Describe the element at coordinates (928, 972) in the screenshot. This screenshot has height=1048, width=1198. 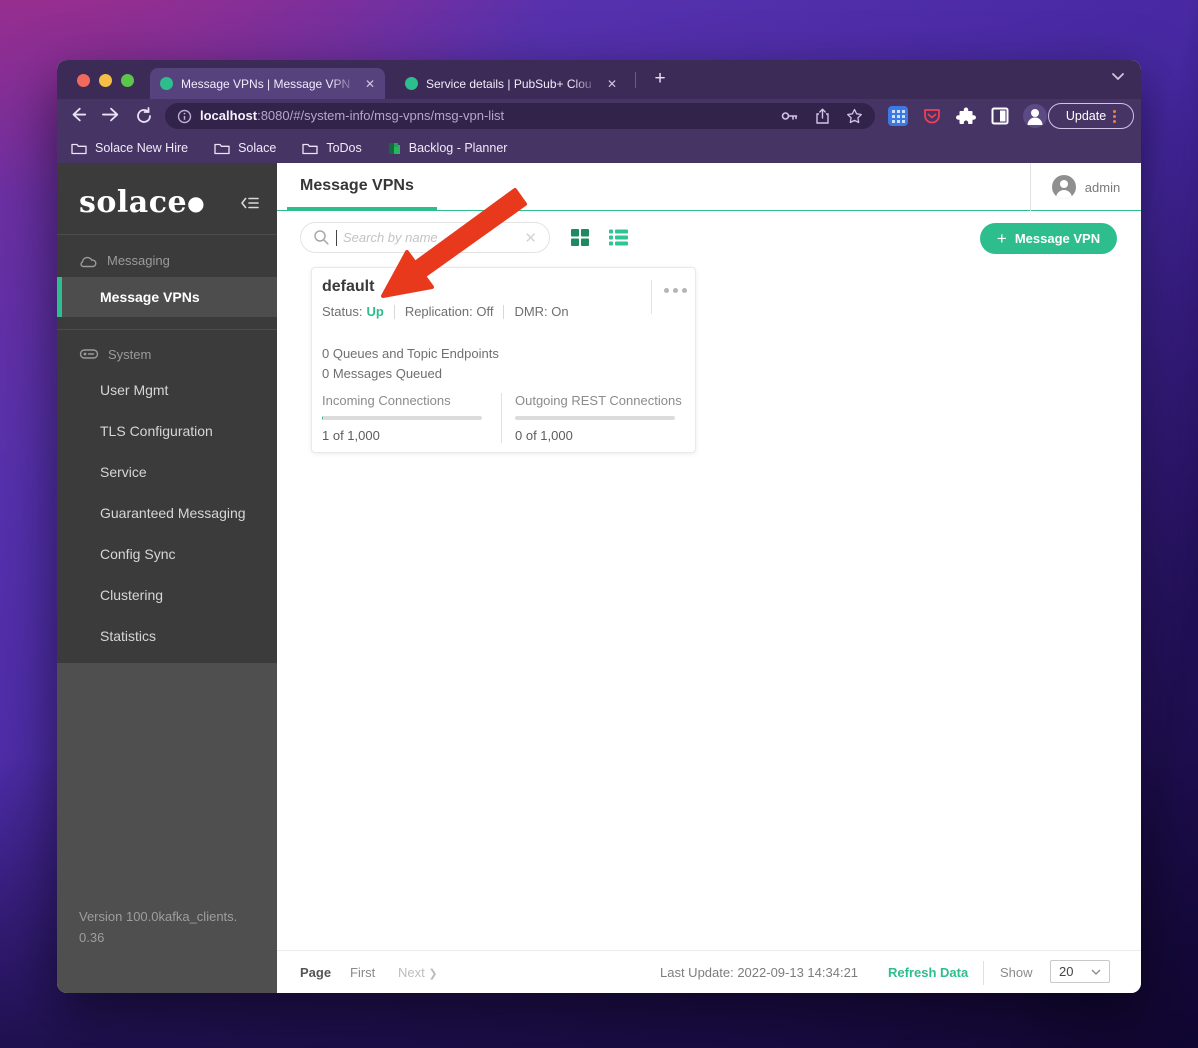
I see `refresh-data-button: Refresh Data` at that location.